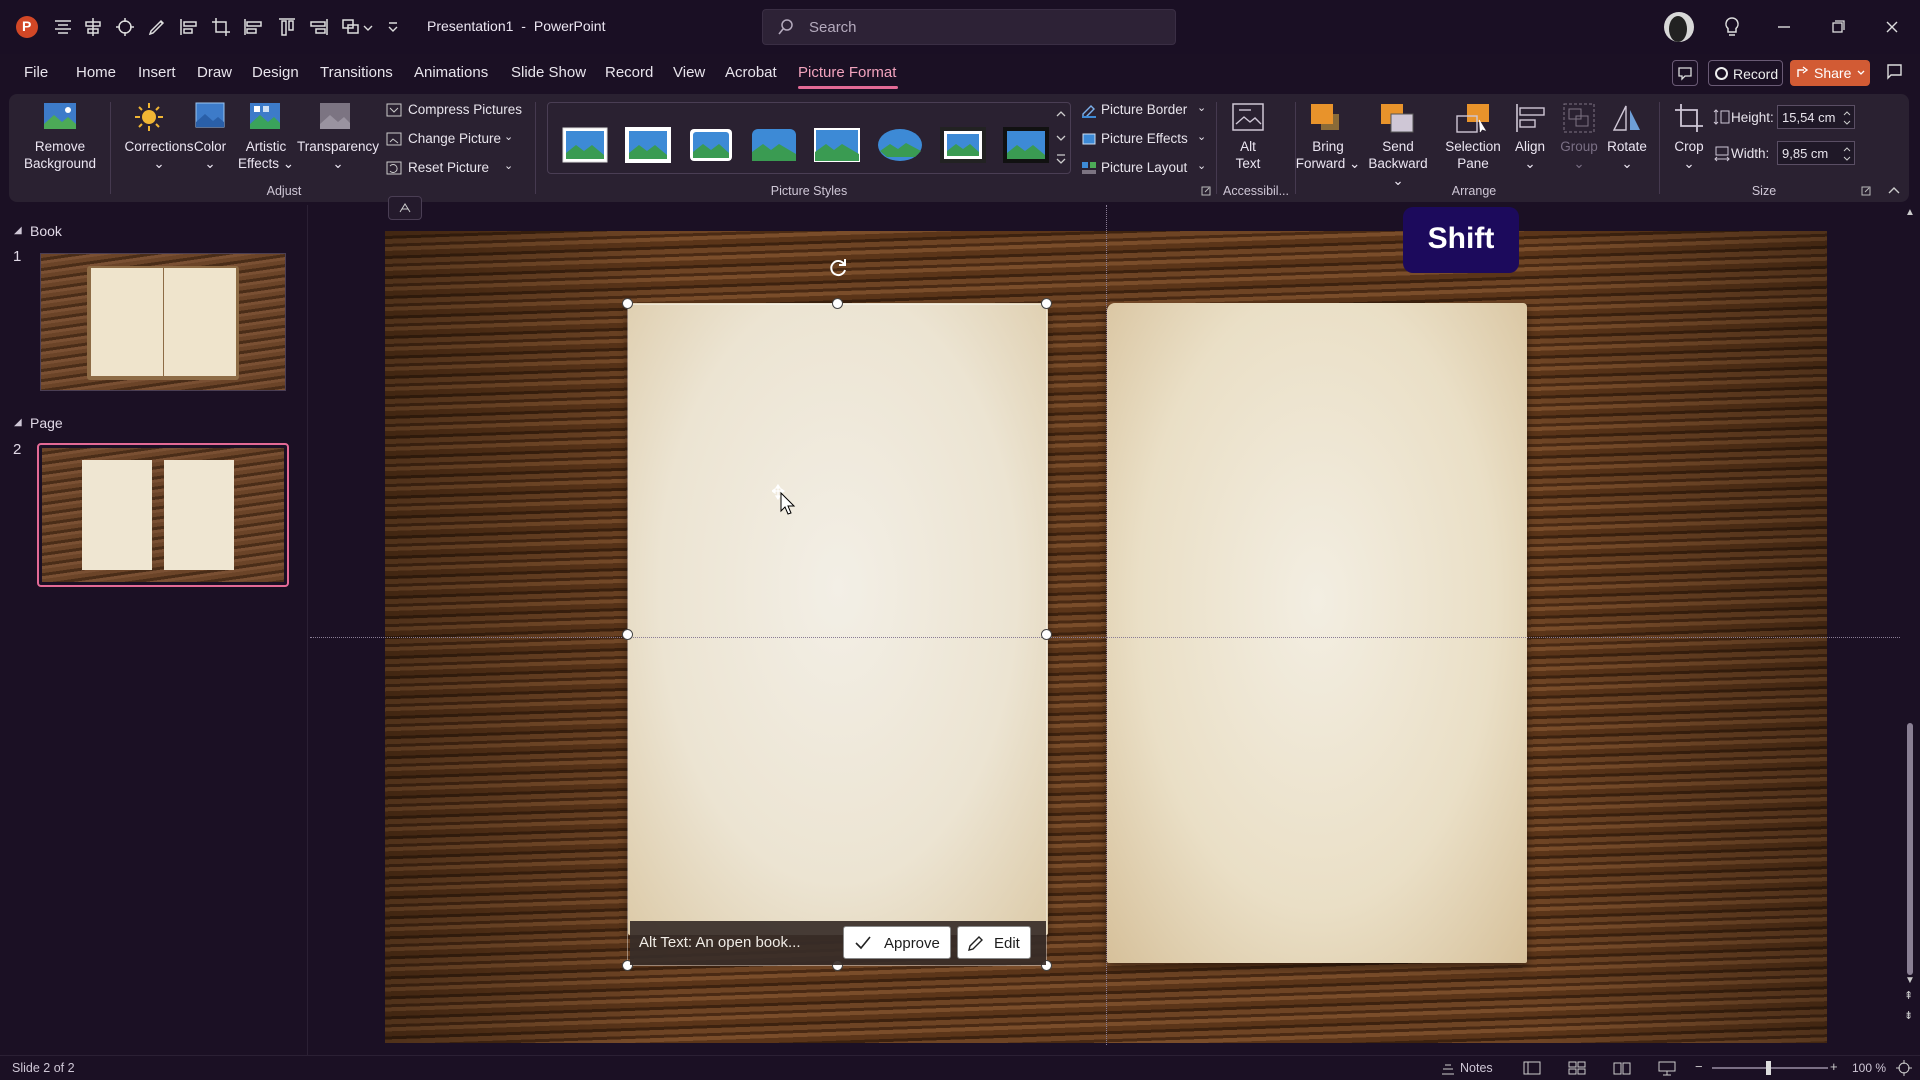 The height and width of the screenshot is (1080, 1920). Describe the element at coordinates (405, 208) in the screenshot. I see `designer-button` at that location.